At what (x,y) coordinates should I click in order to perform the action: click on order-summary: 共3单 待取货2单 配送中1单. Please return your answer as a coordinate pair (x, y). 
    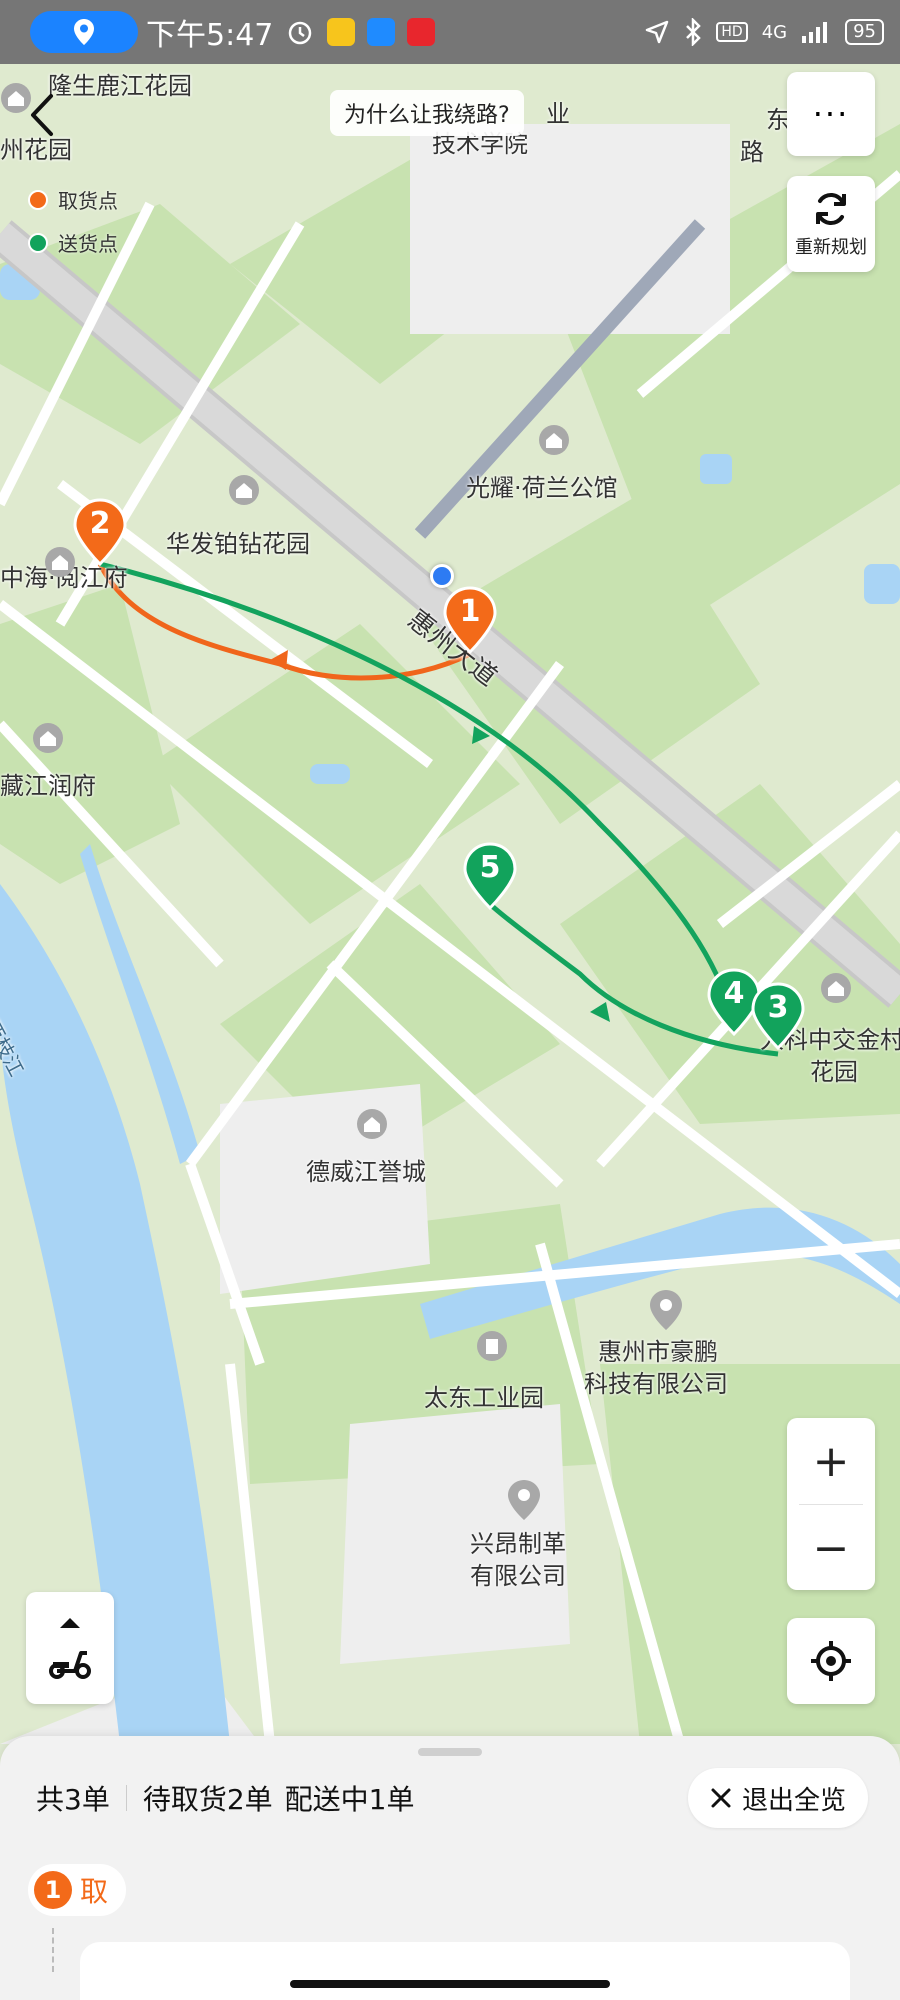
    Looking at the image, I should click on (225, 1798).